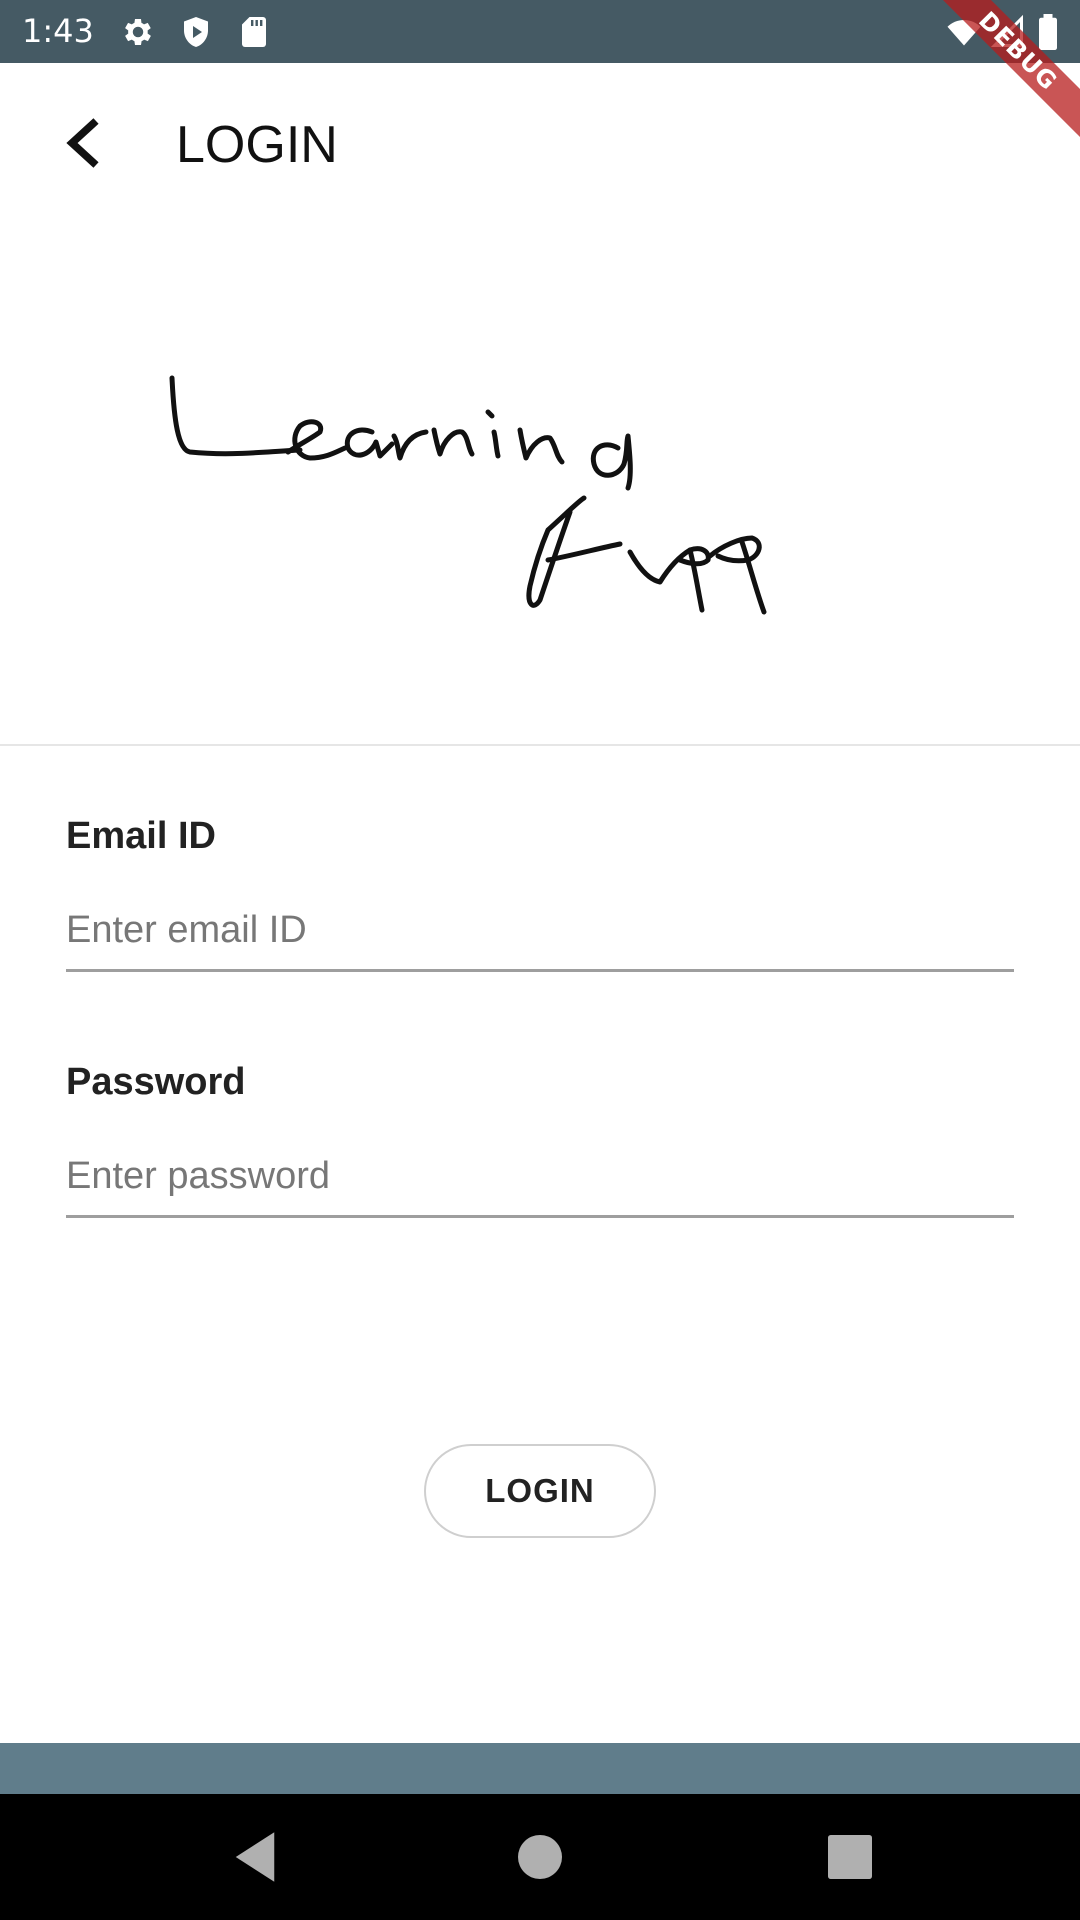  I want to click on nav-home-button, so click(540, 1857).